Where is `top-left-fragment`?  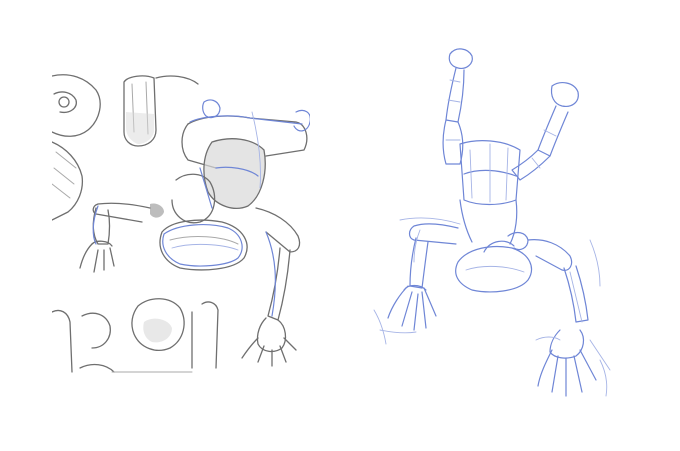 top-left-fragment is located at coordinates (76, 147).